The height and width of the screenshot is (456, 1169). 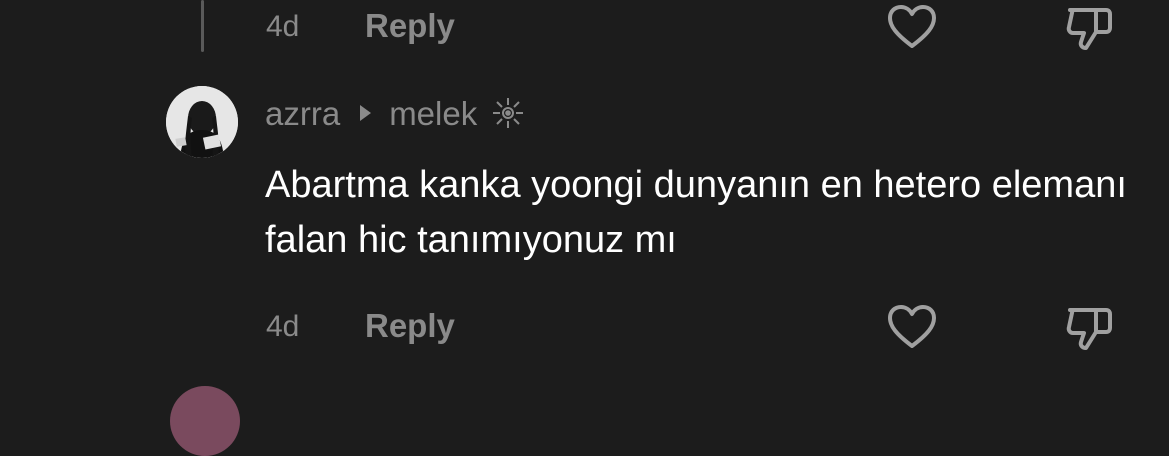 I want to click on like-button, so click(x=912, y=328).